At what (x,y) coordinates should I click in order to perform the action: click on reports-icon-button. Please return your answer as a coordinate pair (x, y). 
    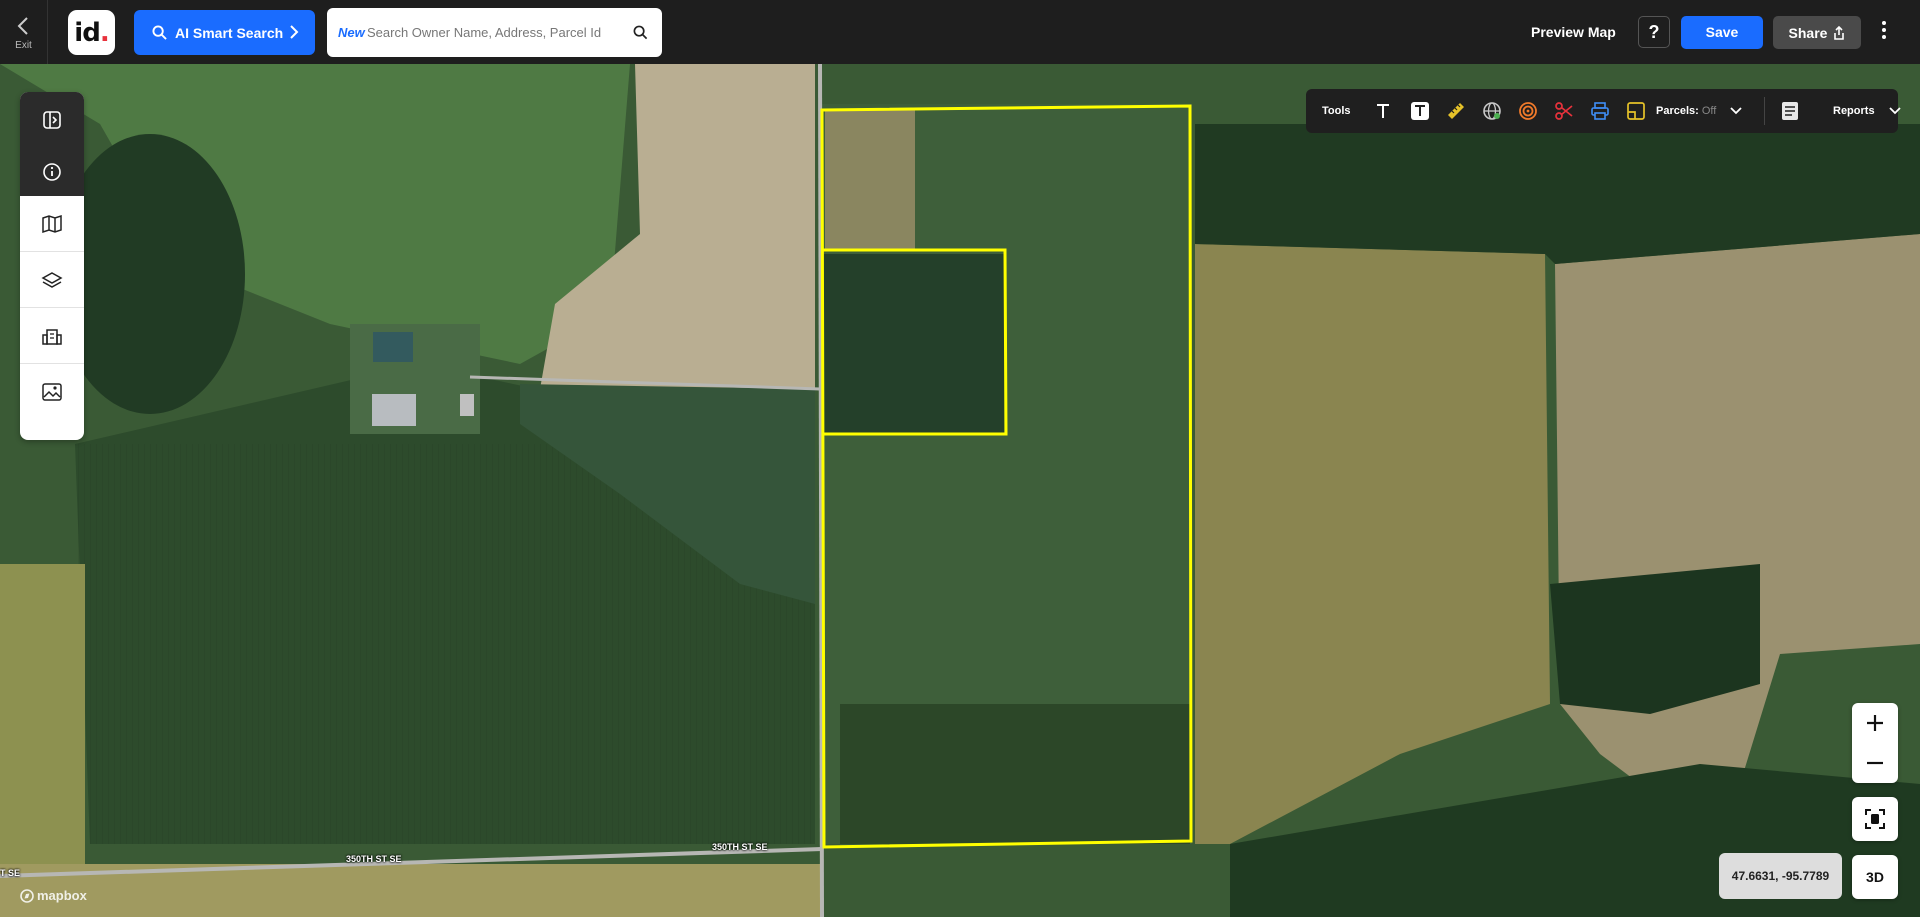
    Looking at the image, I should click on (1791, 111).